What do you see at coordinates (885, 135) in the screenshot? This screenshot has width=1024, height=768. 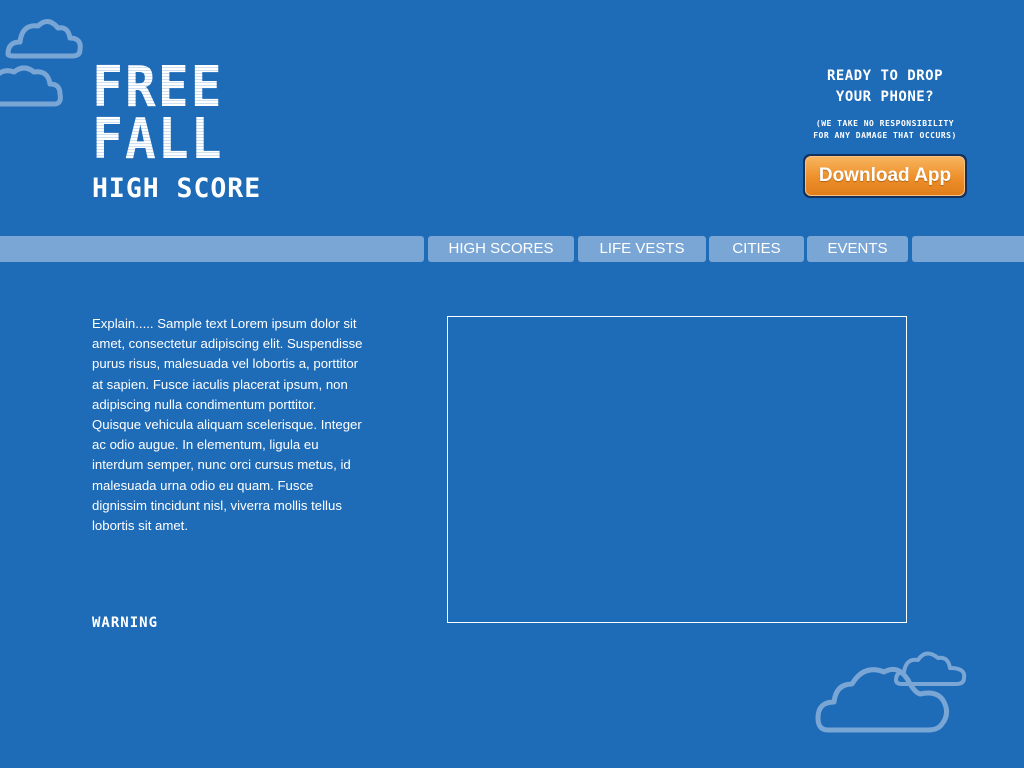 I see `download-disclaimer-line2: FOR ANY DAMAGE THAT OCCURS)` at bounding box center [885, 135].